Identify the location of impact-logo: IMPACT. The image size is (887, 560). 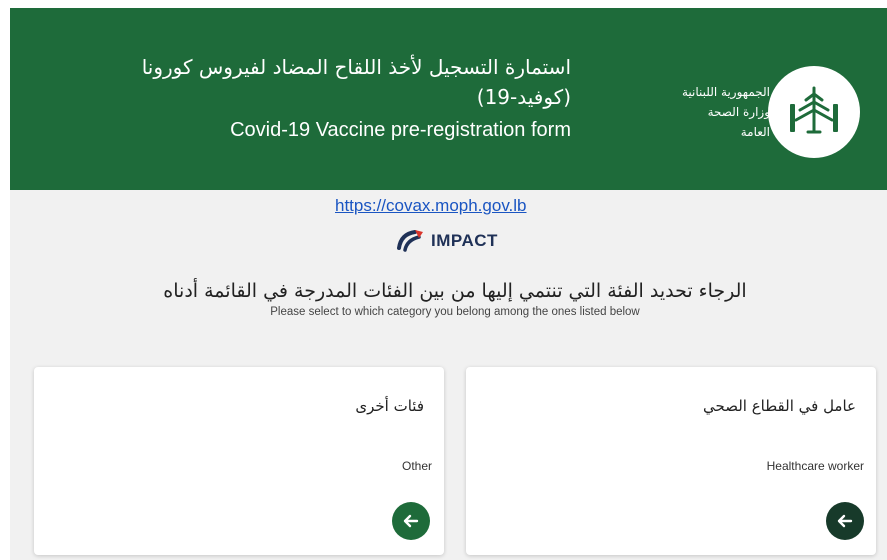
(446, 241).